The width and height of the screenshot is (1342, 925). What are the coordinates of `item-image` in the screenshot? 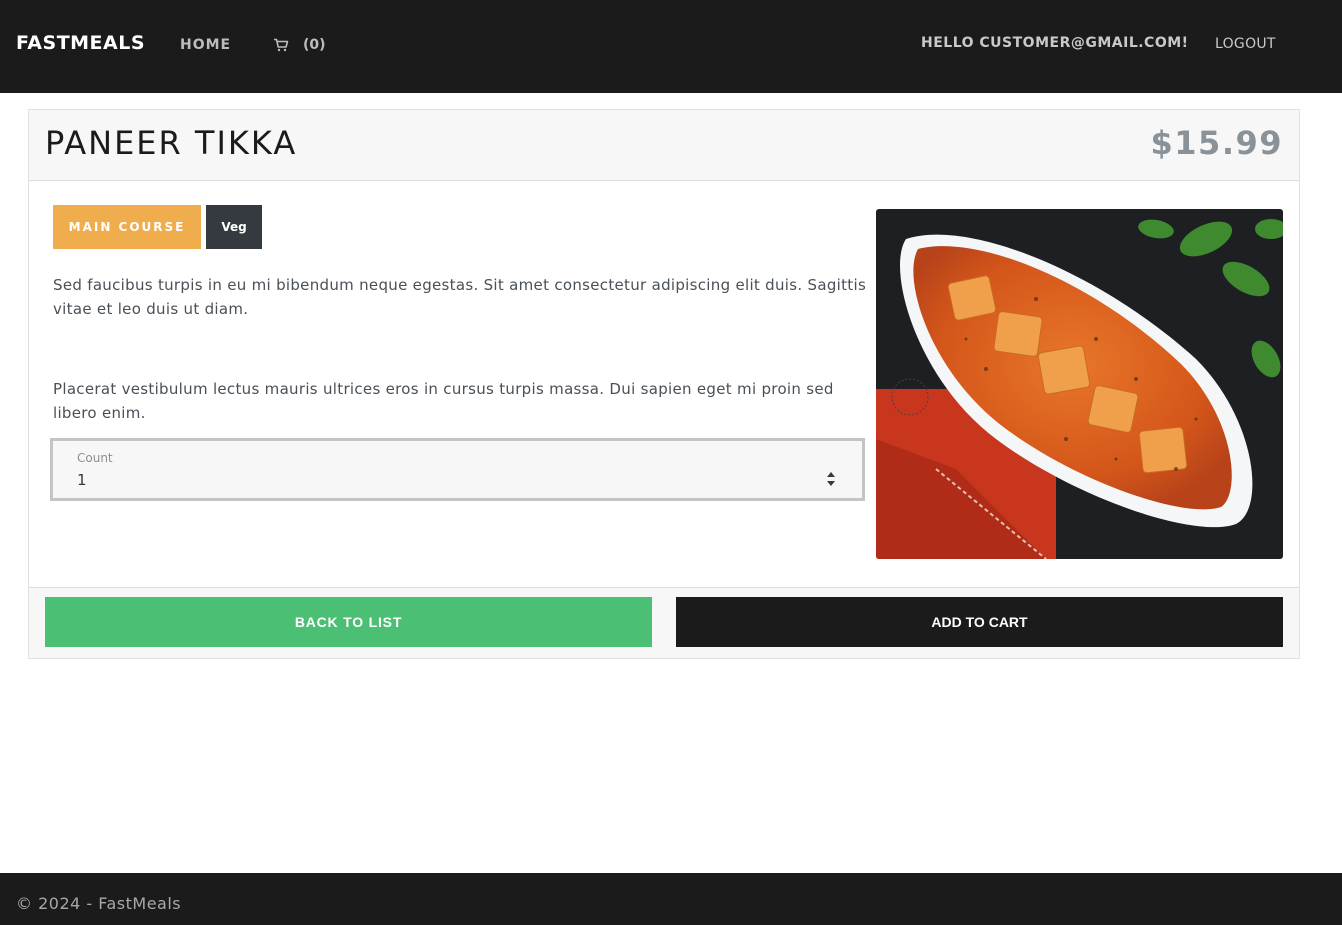 It's located at (1079, 384).